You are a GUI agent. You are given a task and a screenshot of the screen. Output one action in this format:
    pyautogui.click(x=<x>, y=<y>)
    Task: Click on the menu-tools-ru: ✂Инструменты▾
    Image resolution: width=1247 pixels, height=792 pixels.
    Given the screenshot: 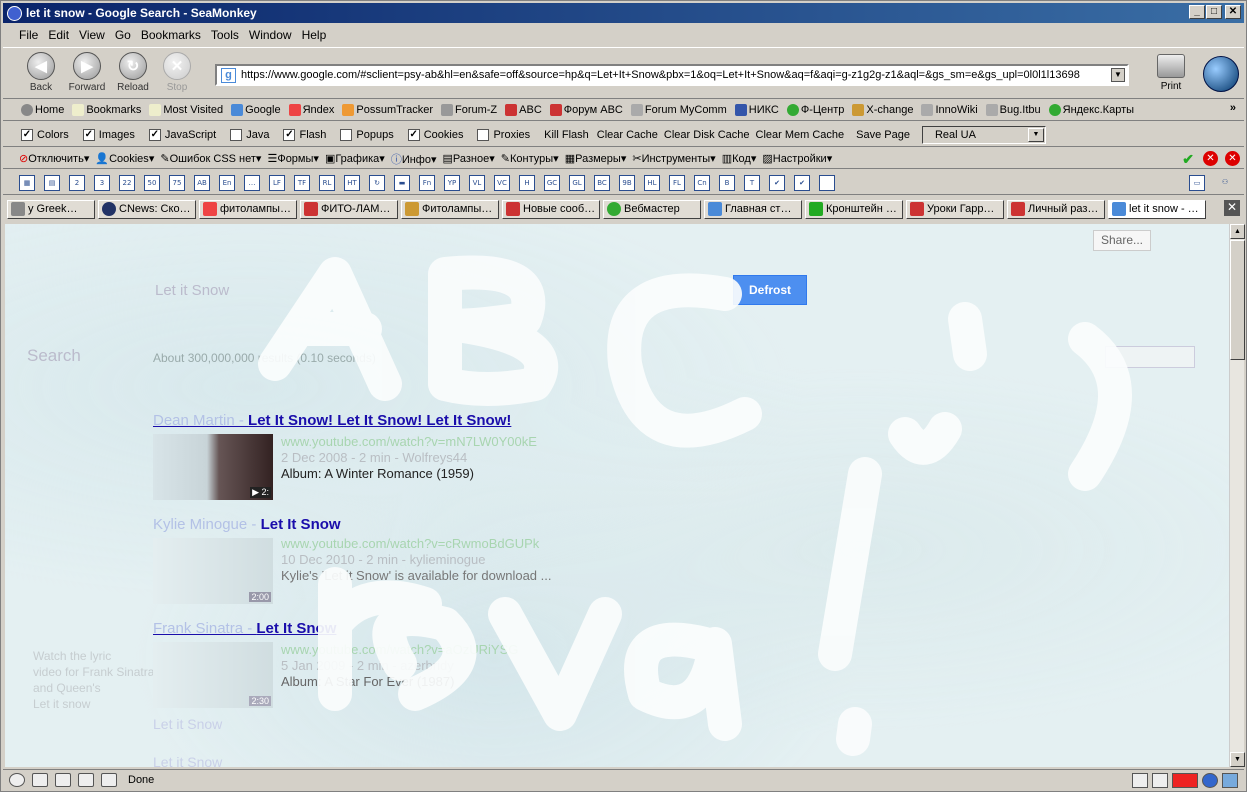 What is the action you would take?
    pyautogui.click(x=673, y=158)
    